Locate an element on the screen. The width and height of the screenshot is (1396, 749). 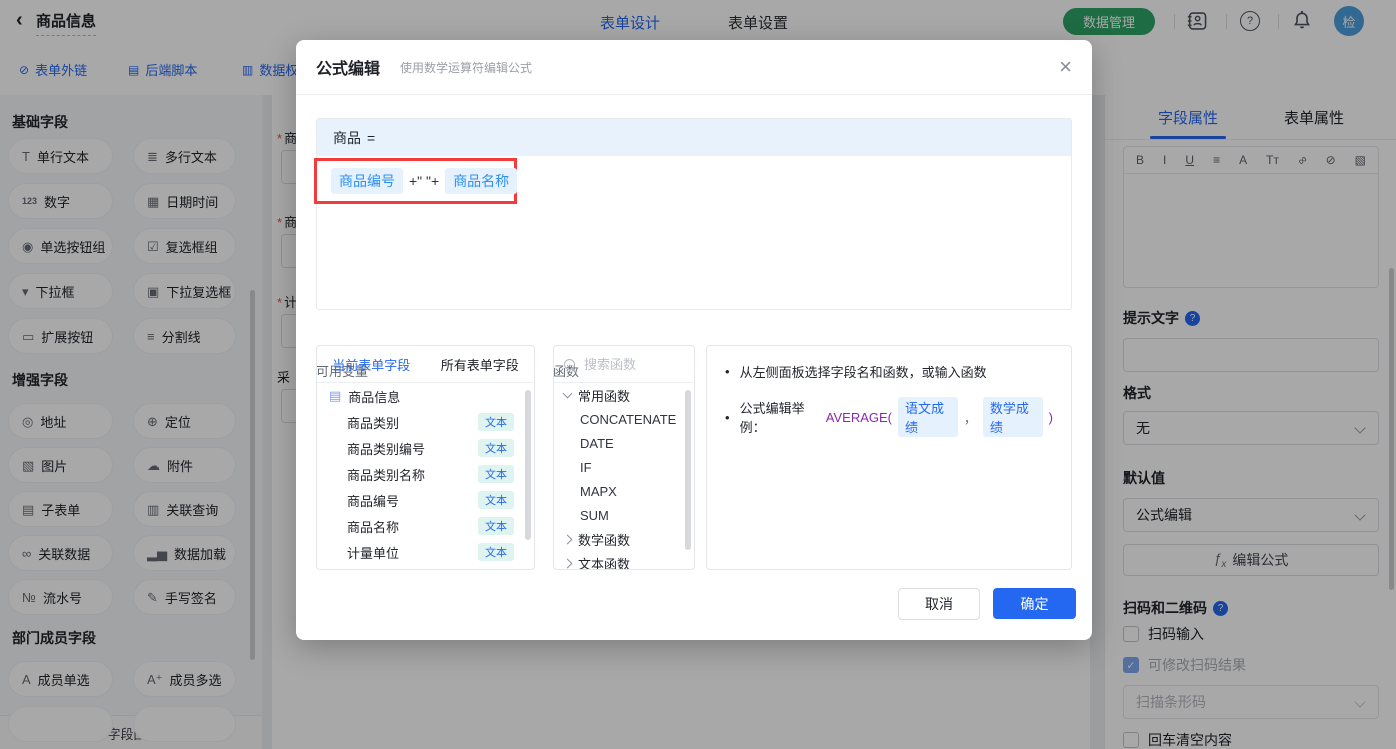
function-search is located at coordinates (624, 364).